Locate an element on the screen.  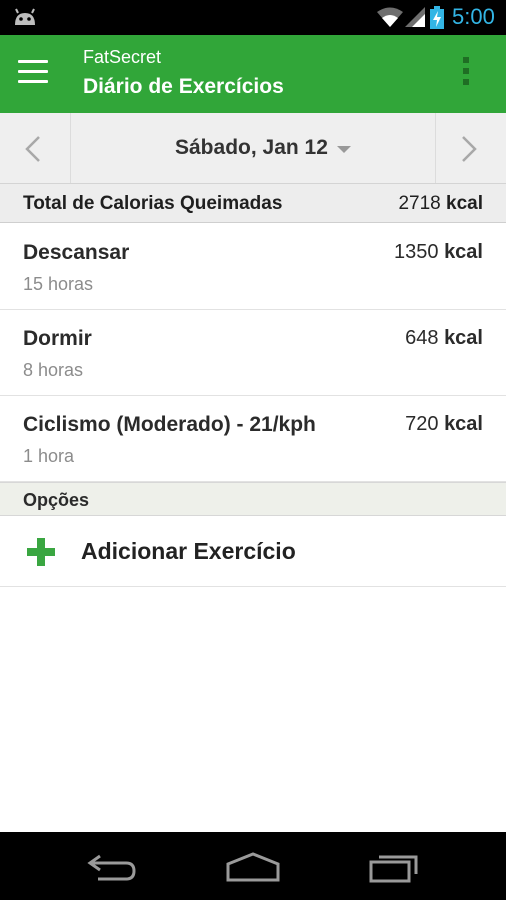
add-exercise-button: Adicionar Exercício is located at coordinates (253, 551).